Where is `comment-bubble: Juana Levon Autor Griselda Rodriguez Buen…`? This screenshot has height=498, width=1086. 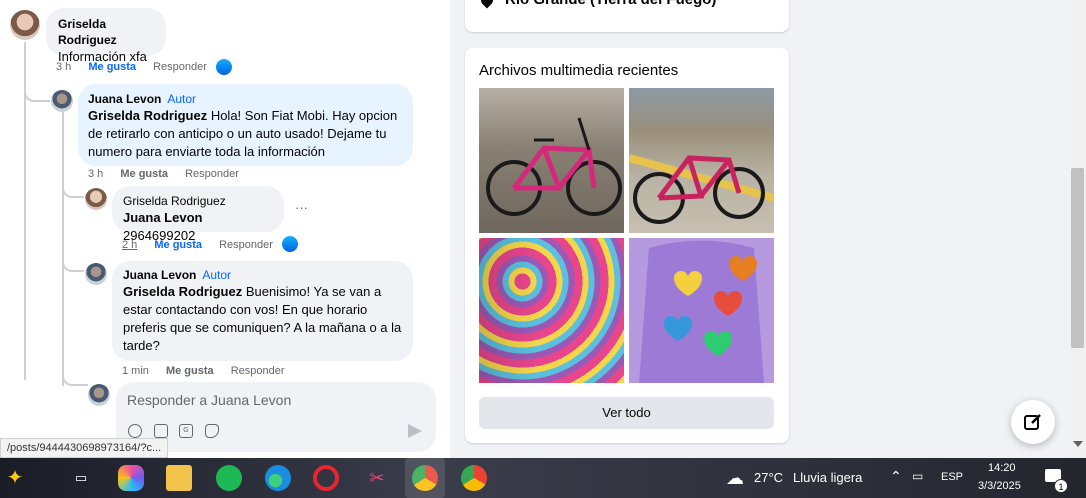
comment-bubble: Juana Levon Autor Griselda Rodriguez Buen… is located at coordinates (262, 311).